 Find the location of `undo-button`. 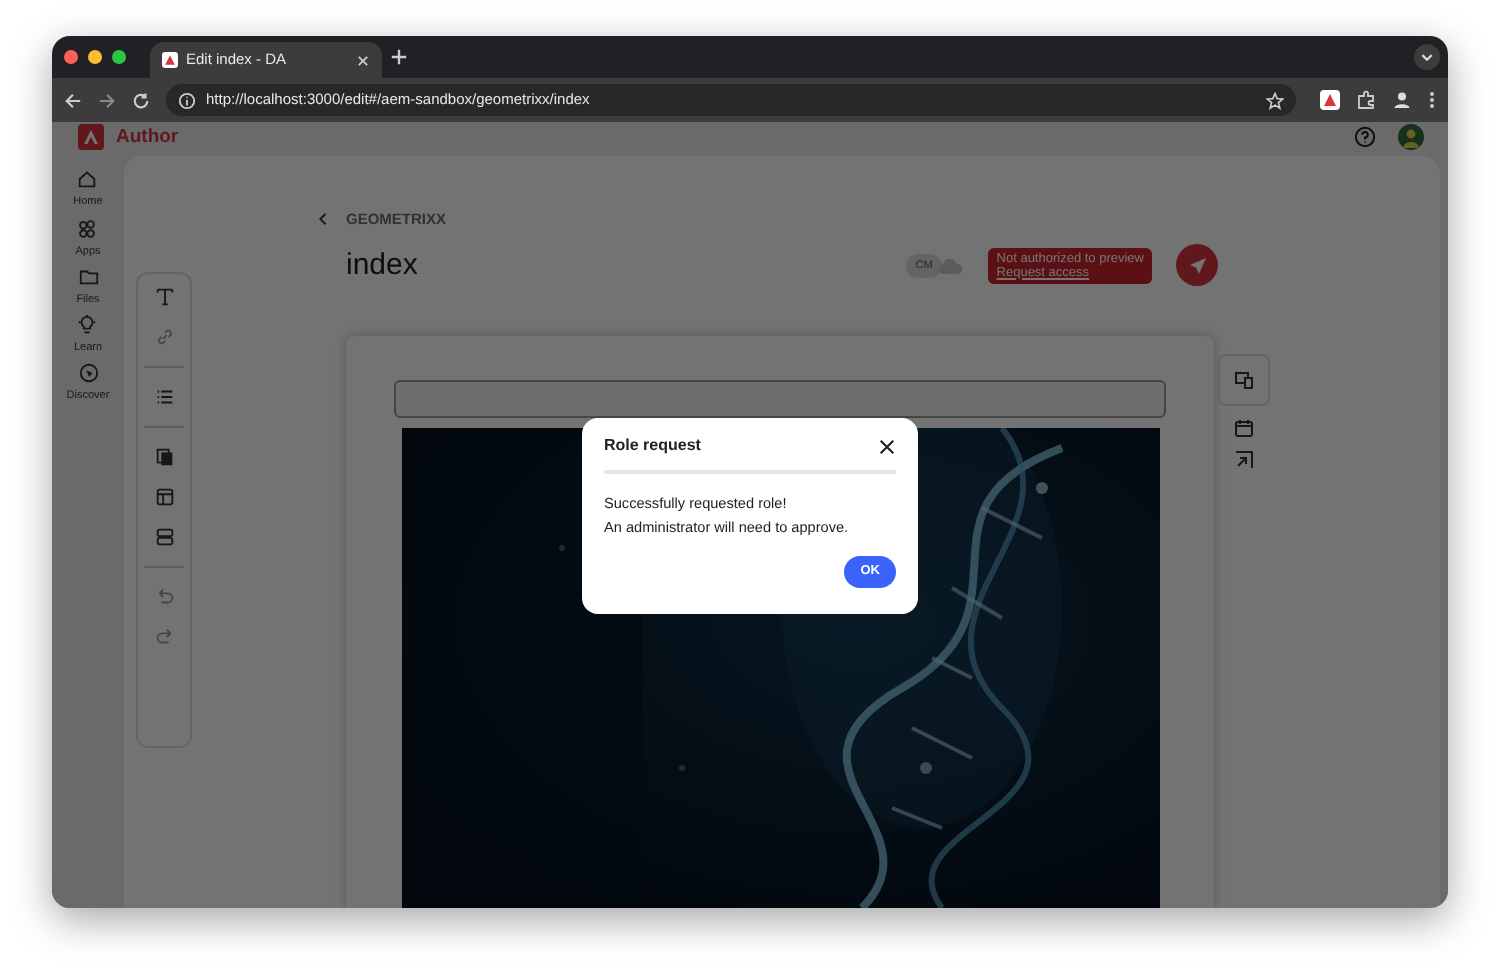

undo-button is located at coordinates (164, 597).